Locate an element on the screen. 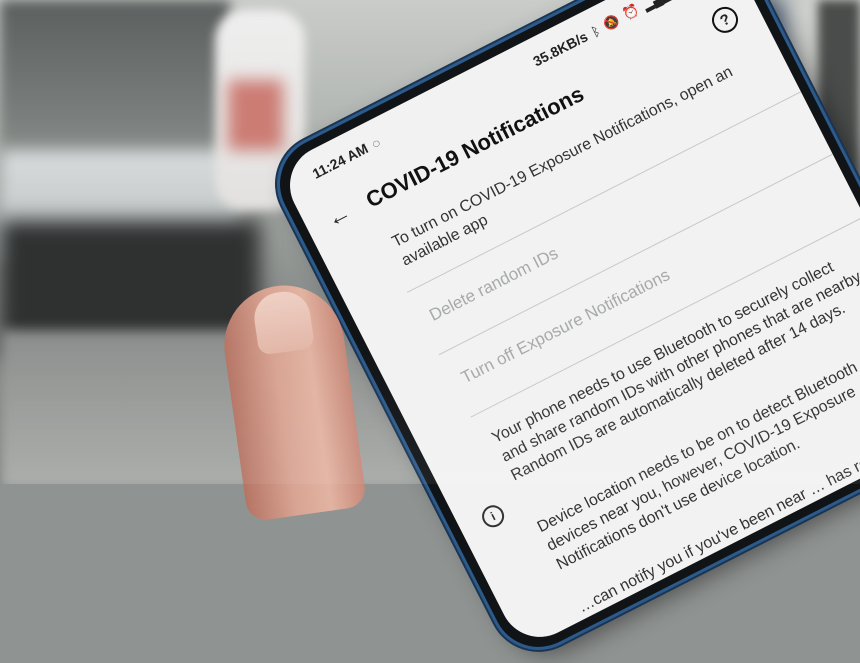 This screenshot has width=860, height=663. bluetooth-icon: ᛒ is located at coordinates (595, 31).